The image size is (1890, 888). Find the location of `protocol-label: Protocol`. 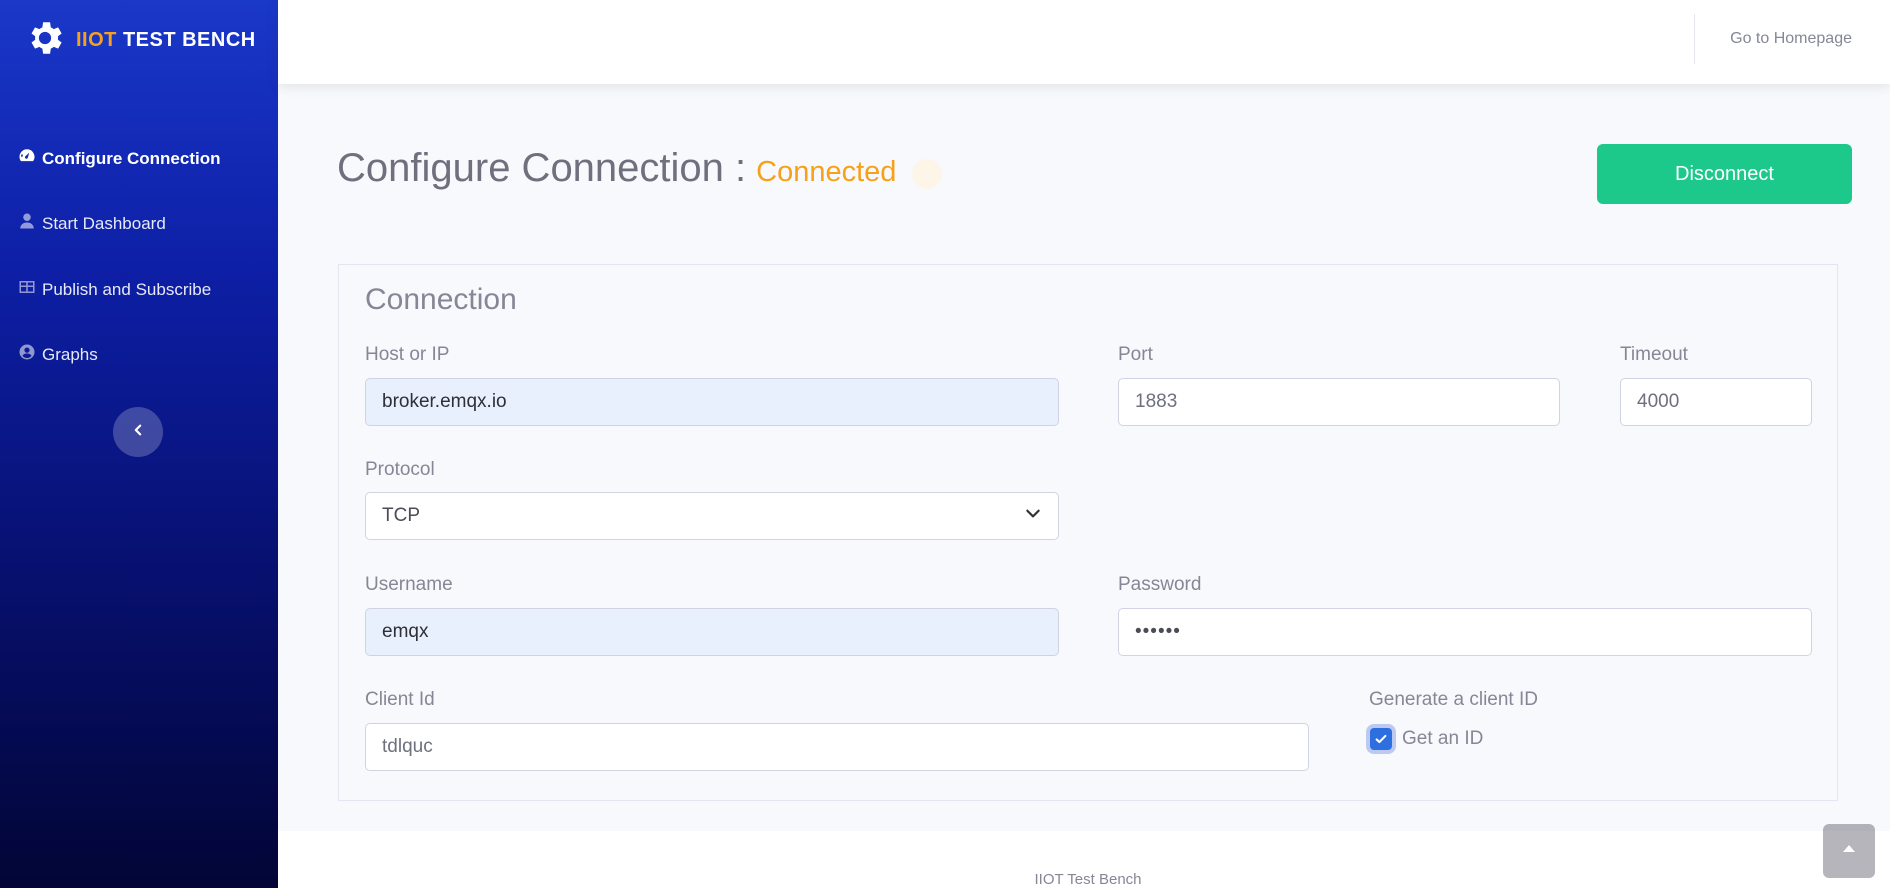

protocol-label: Protocol is located at coordinates (400, 469).